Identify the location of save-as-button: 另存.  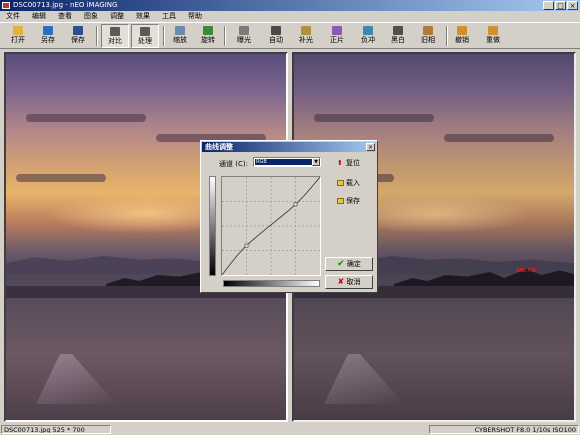
(48, 36).